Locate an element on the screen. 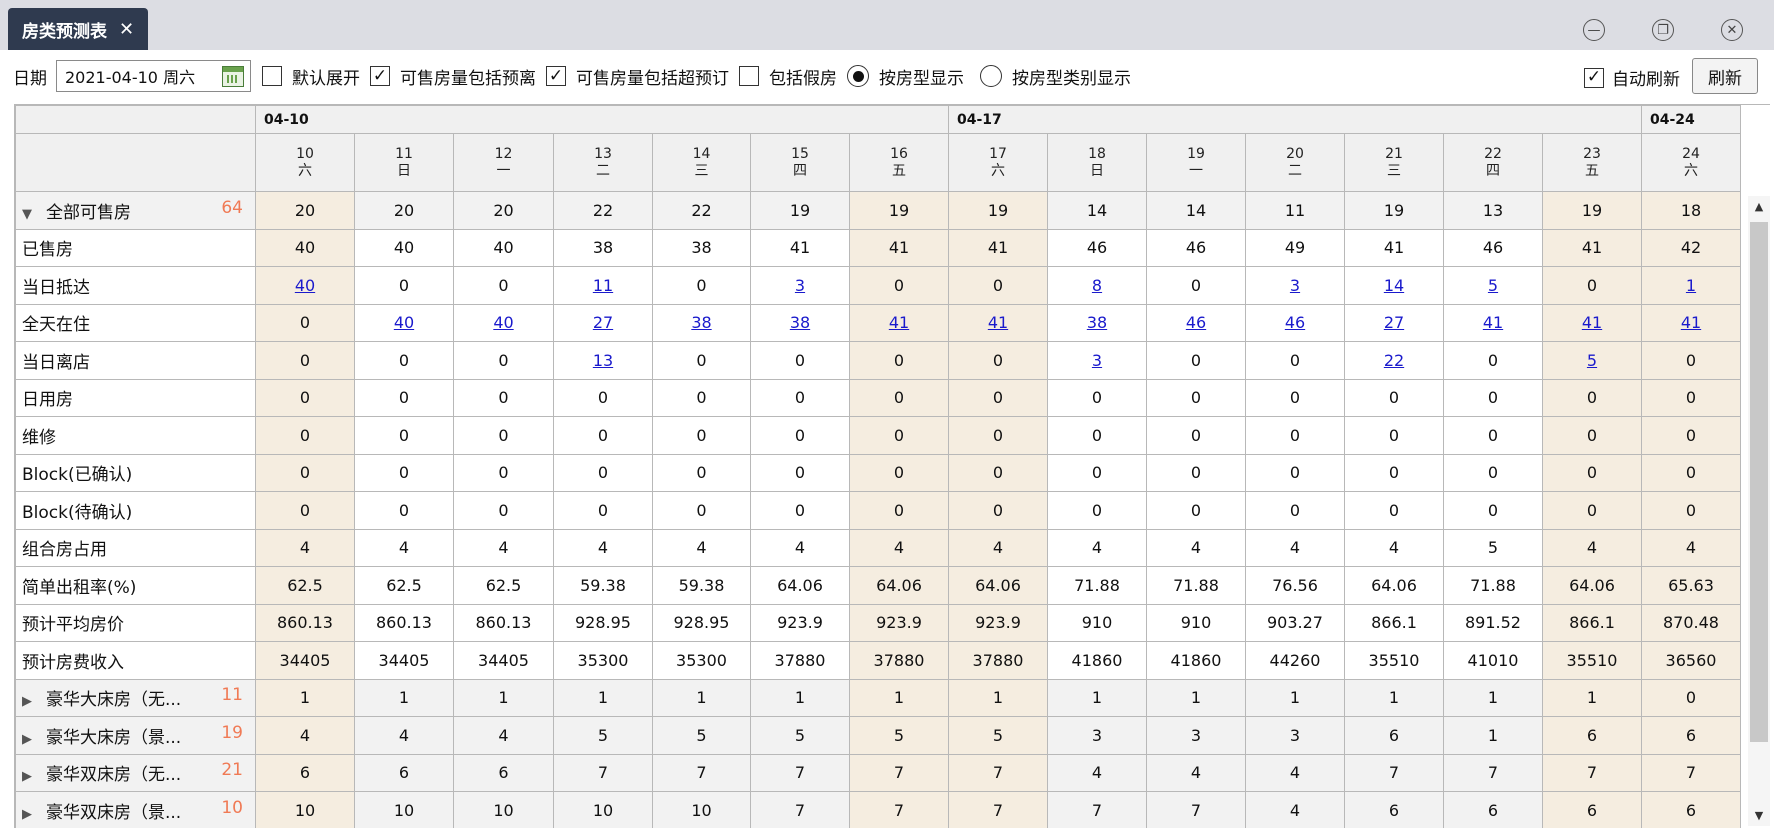 Image resolution: width=1774 pixels, height=830 pixels. table-cell: 11 is located at coordinates (603, 285).